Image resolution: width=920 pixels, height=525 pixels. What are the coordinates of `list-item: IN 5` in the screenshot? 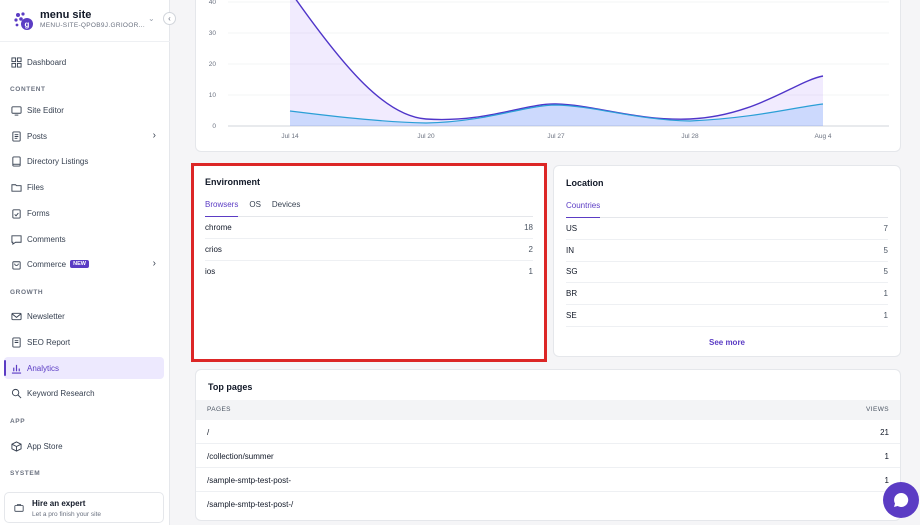 It's located at (727, 251).